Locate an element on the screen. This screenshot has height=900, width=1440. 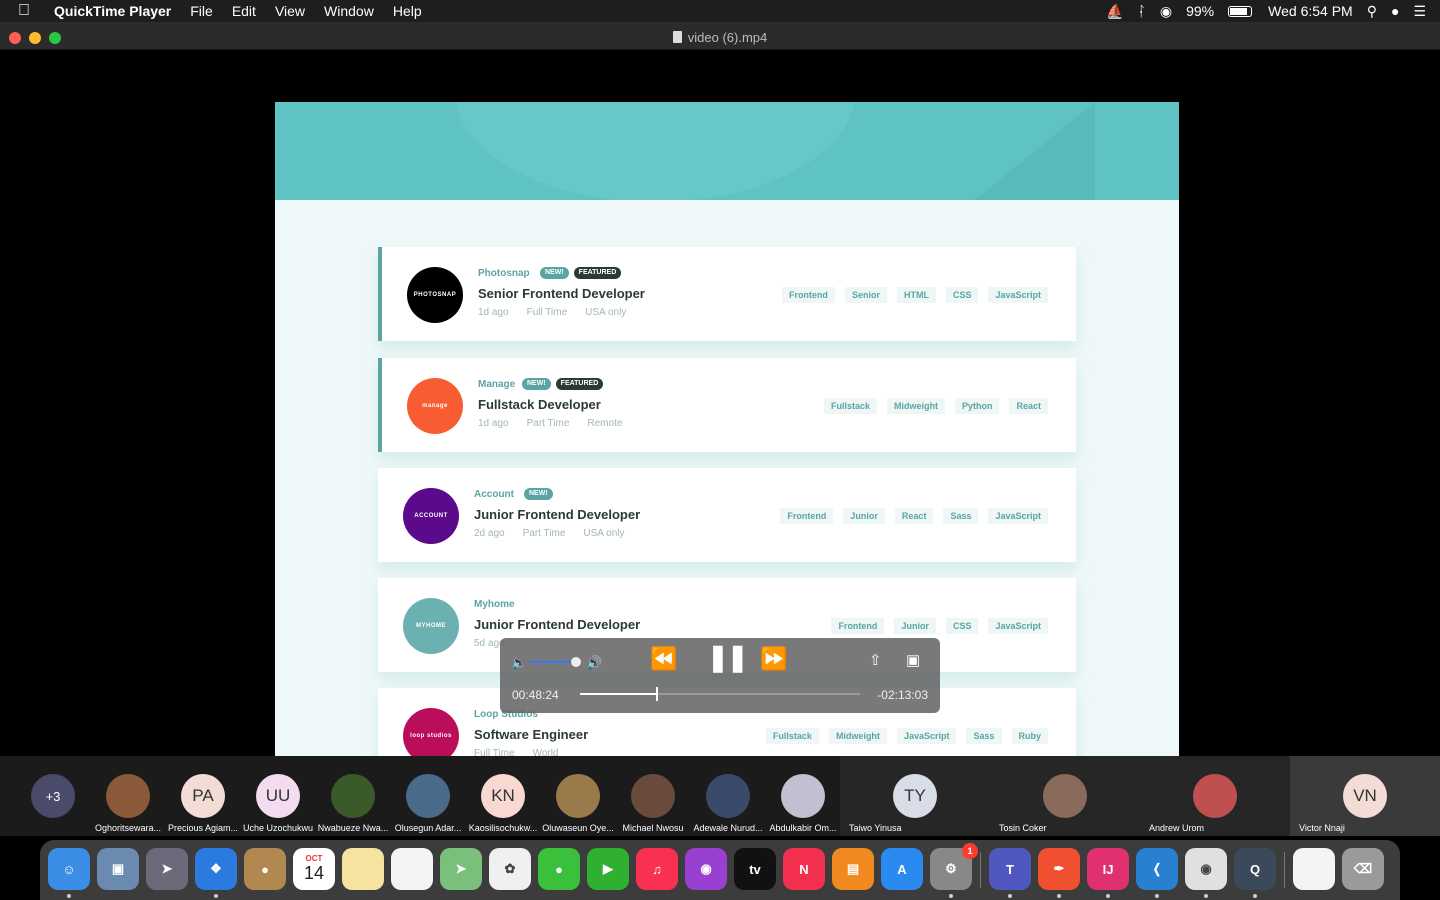
siri-icon: ● is located at coordinates (1395, 11).